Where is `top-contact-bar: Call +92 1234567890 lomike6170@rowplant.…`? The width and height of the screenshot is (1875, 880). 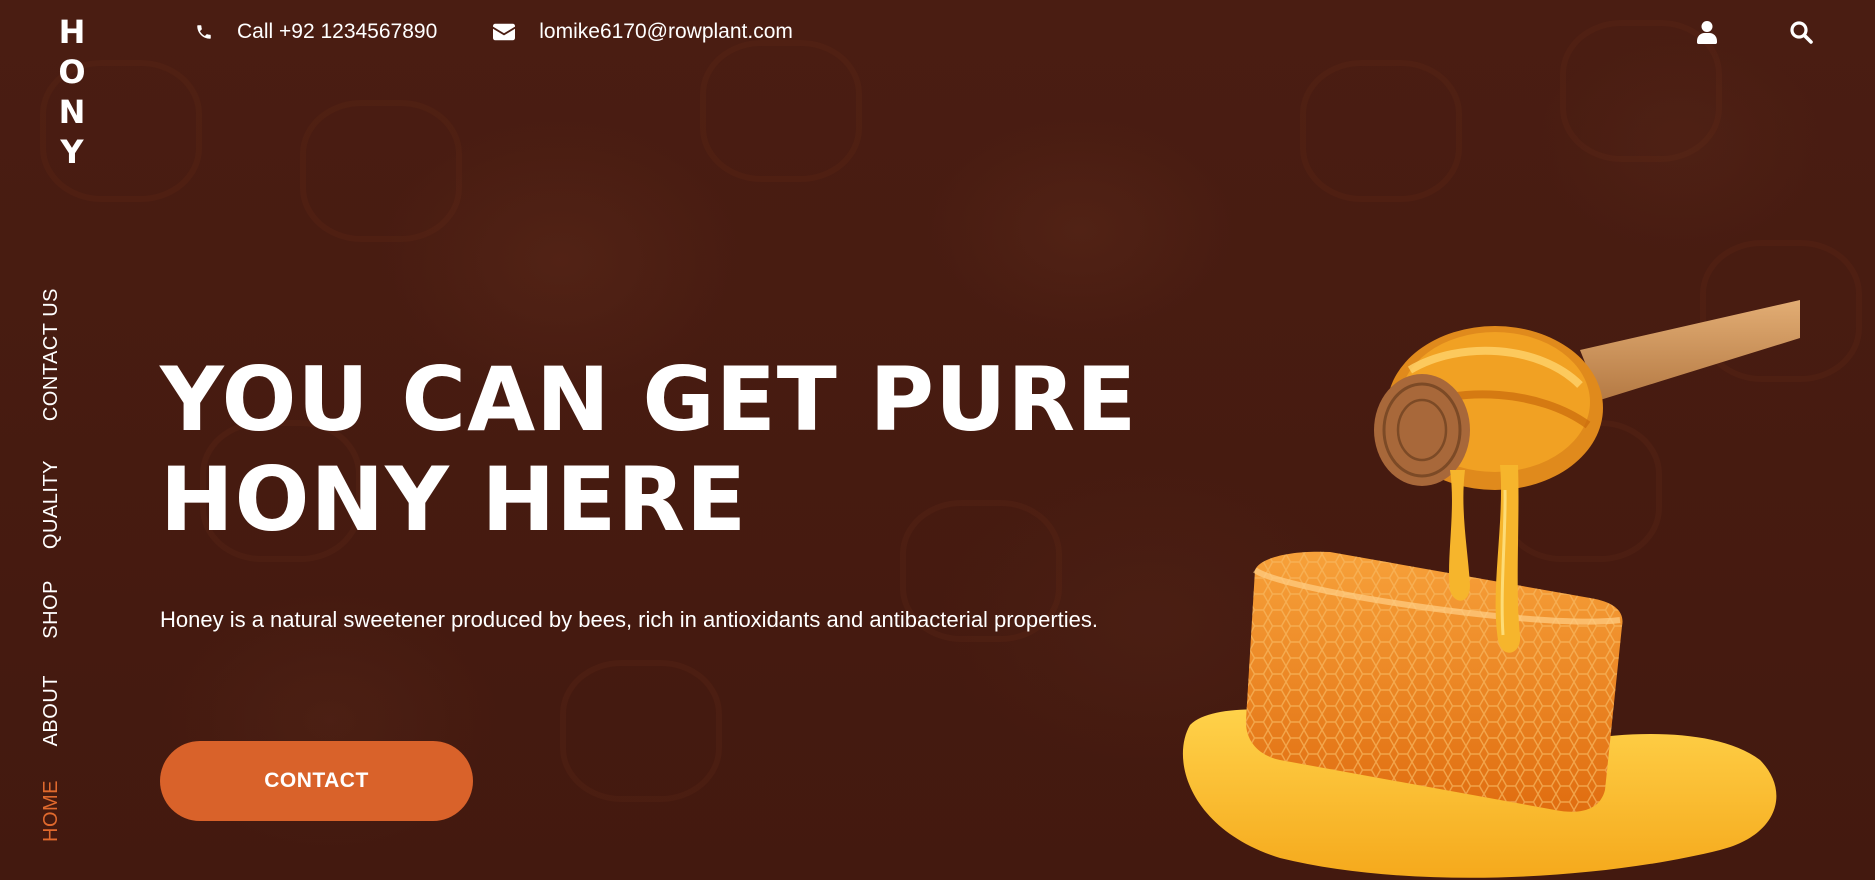 top-contact-bar: Call +92 1234567890 lomike6170@rowplant.… is located at coordinates (522, 32).